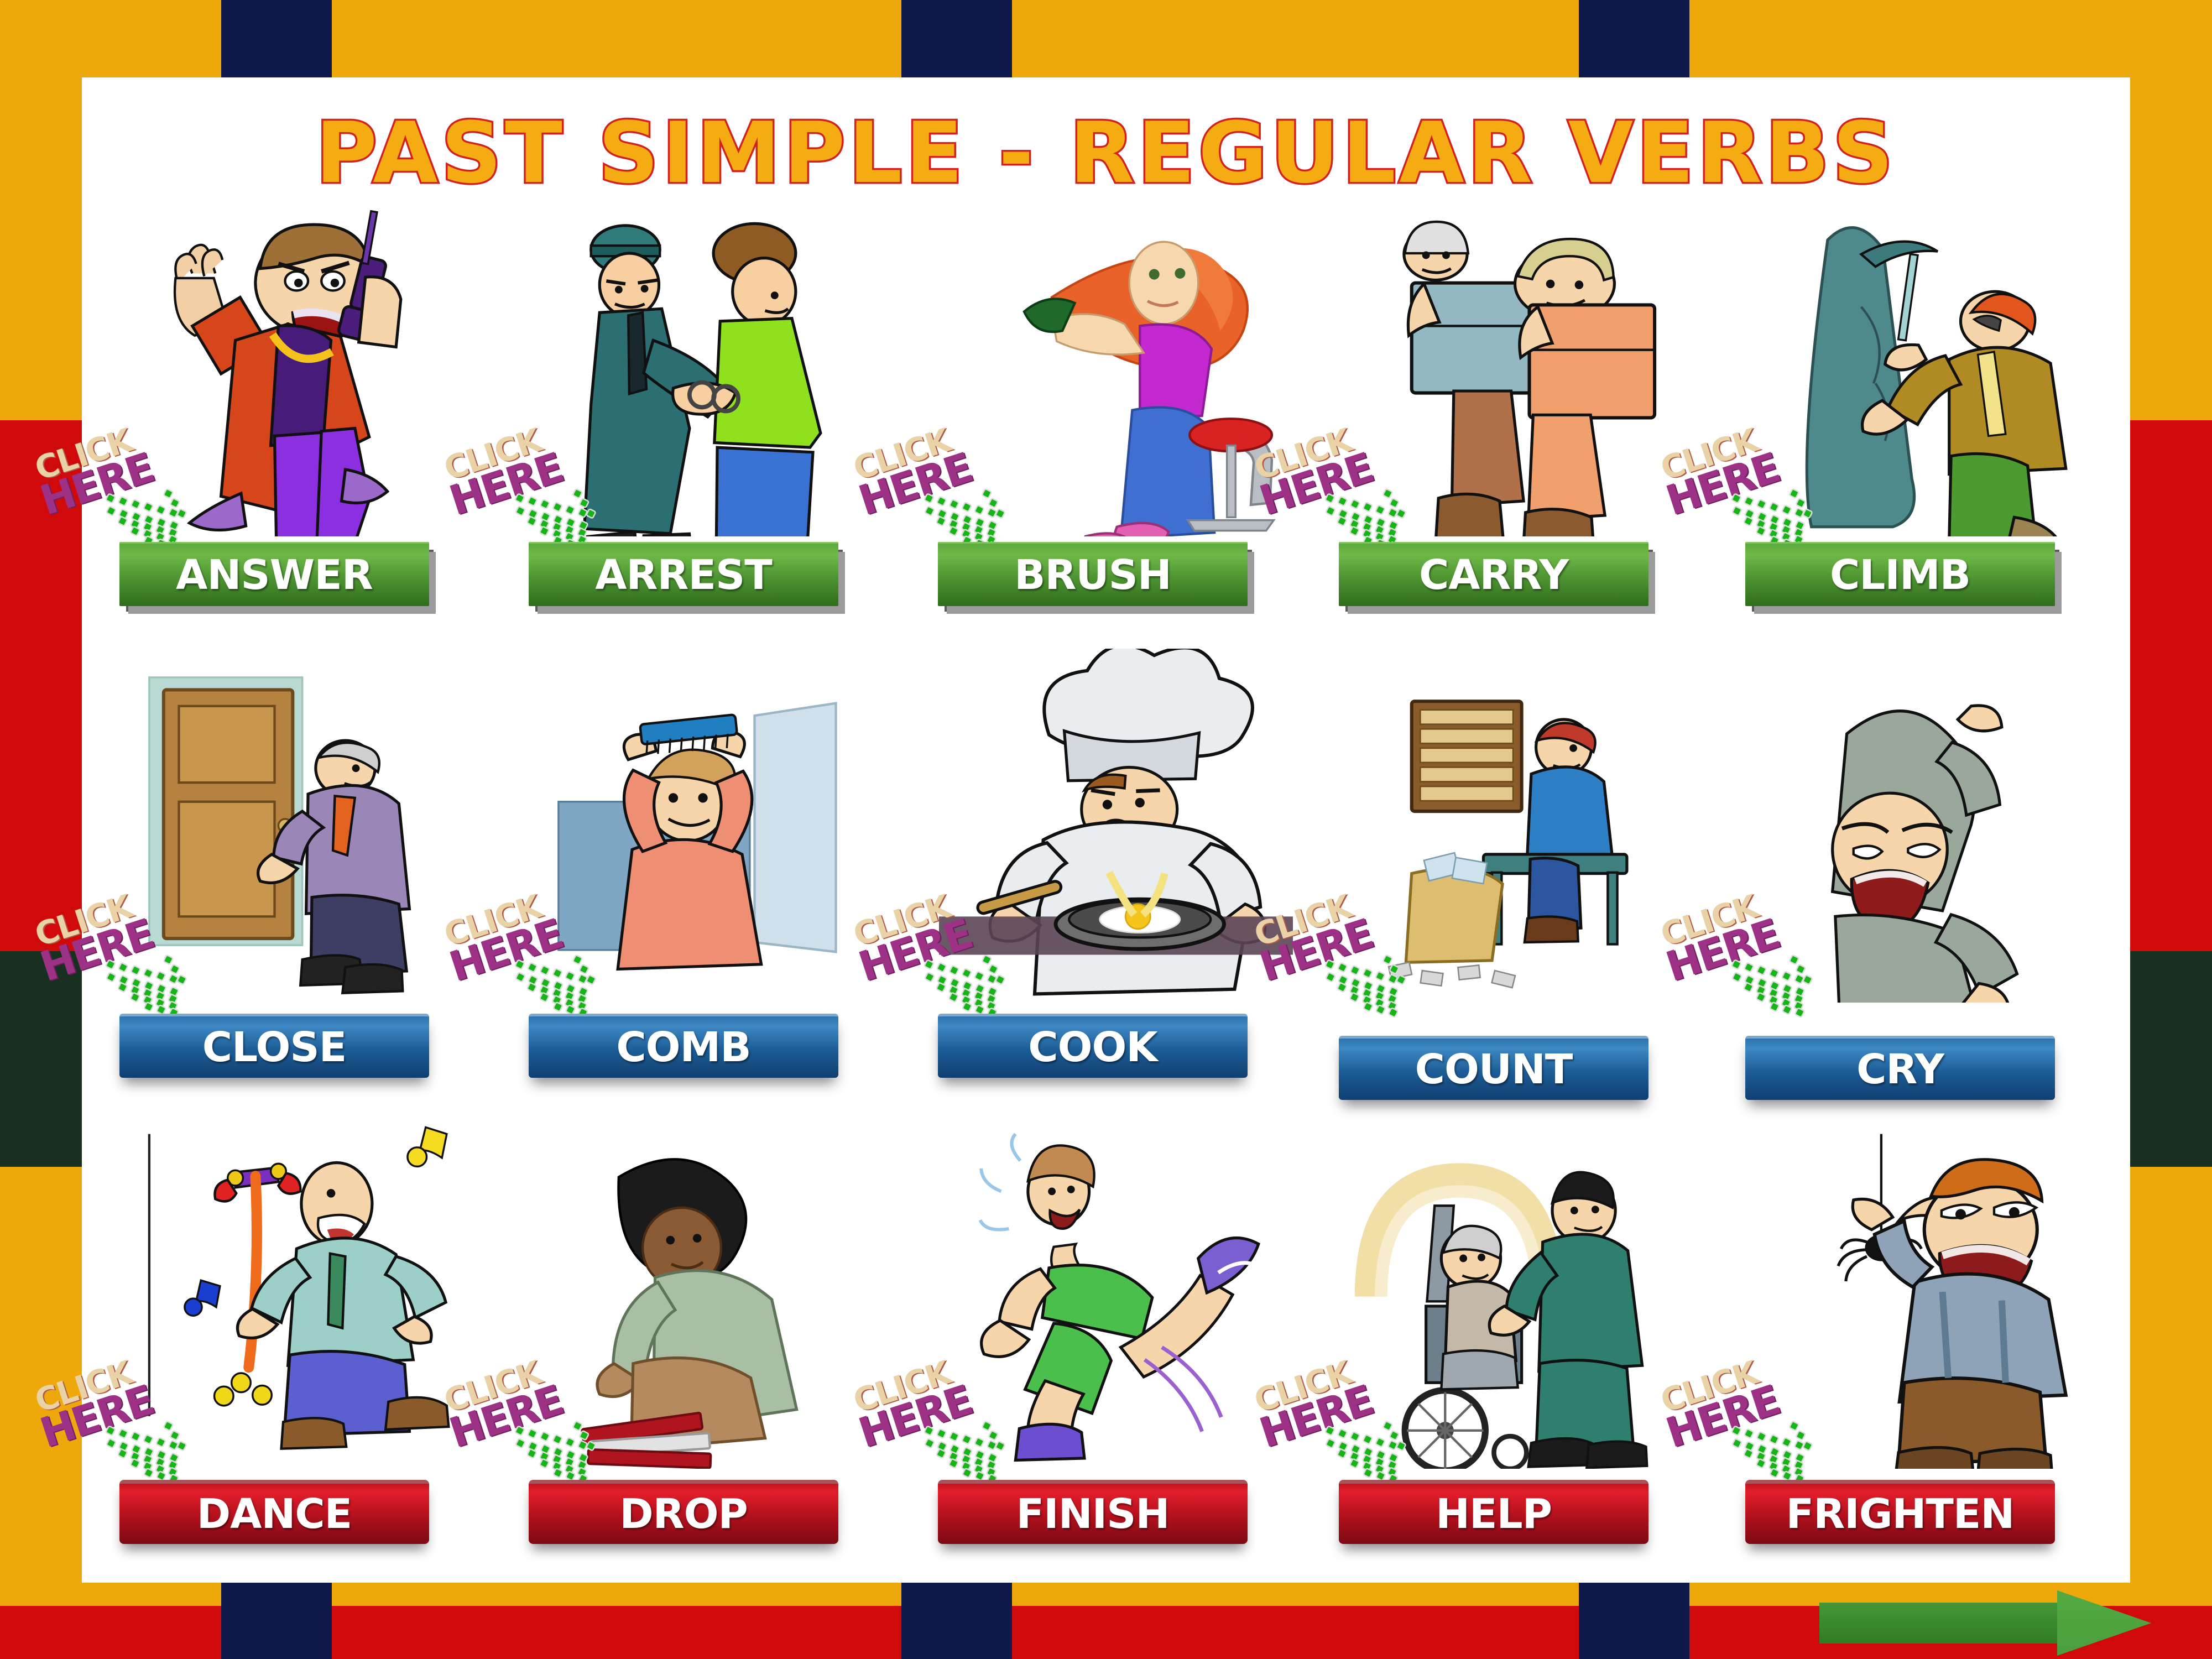 Image resolution: width=2212 pixels, height=1659 pixels. I want to click on verb-button-label: ARREST, so click(684, 575).